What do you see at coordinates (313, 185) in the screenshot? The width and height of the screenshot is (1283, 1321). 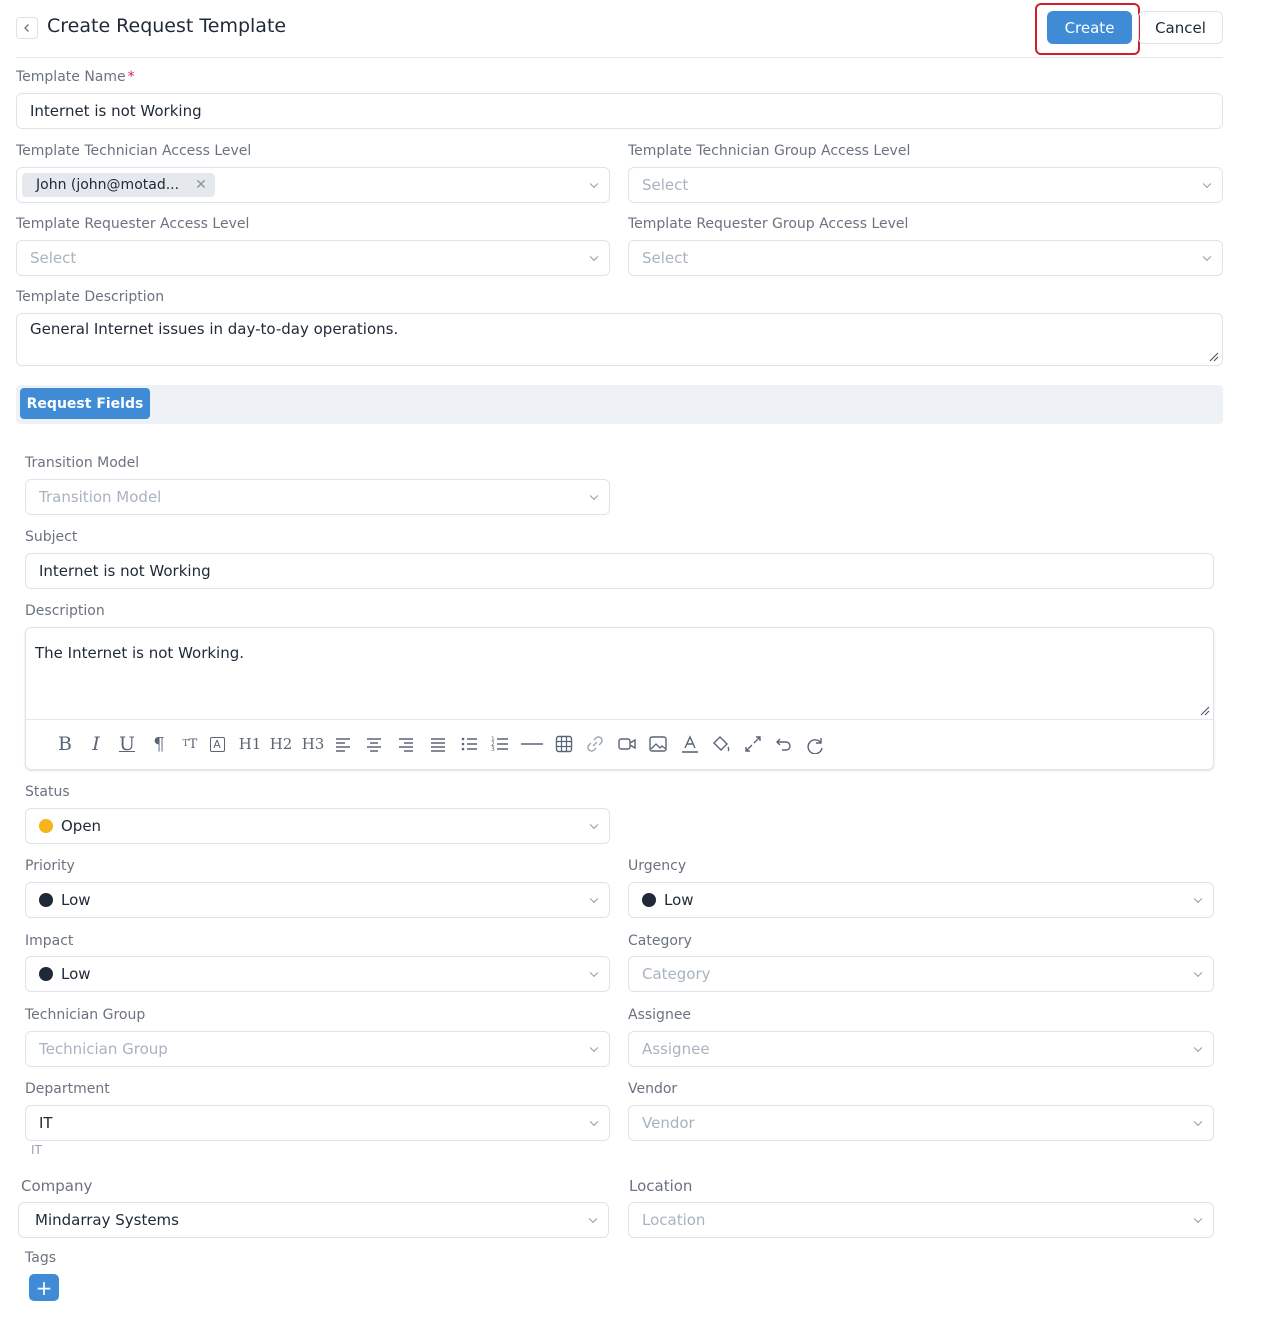 I see `tech-access-select: John (john@motad... ✕` at bounding box center [313, 185].